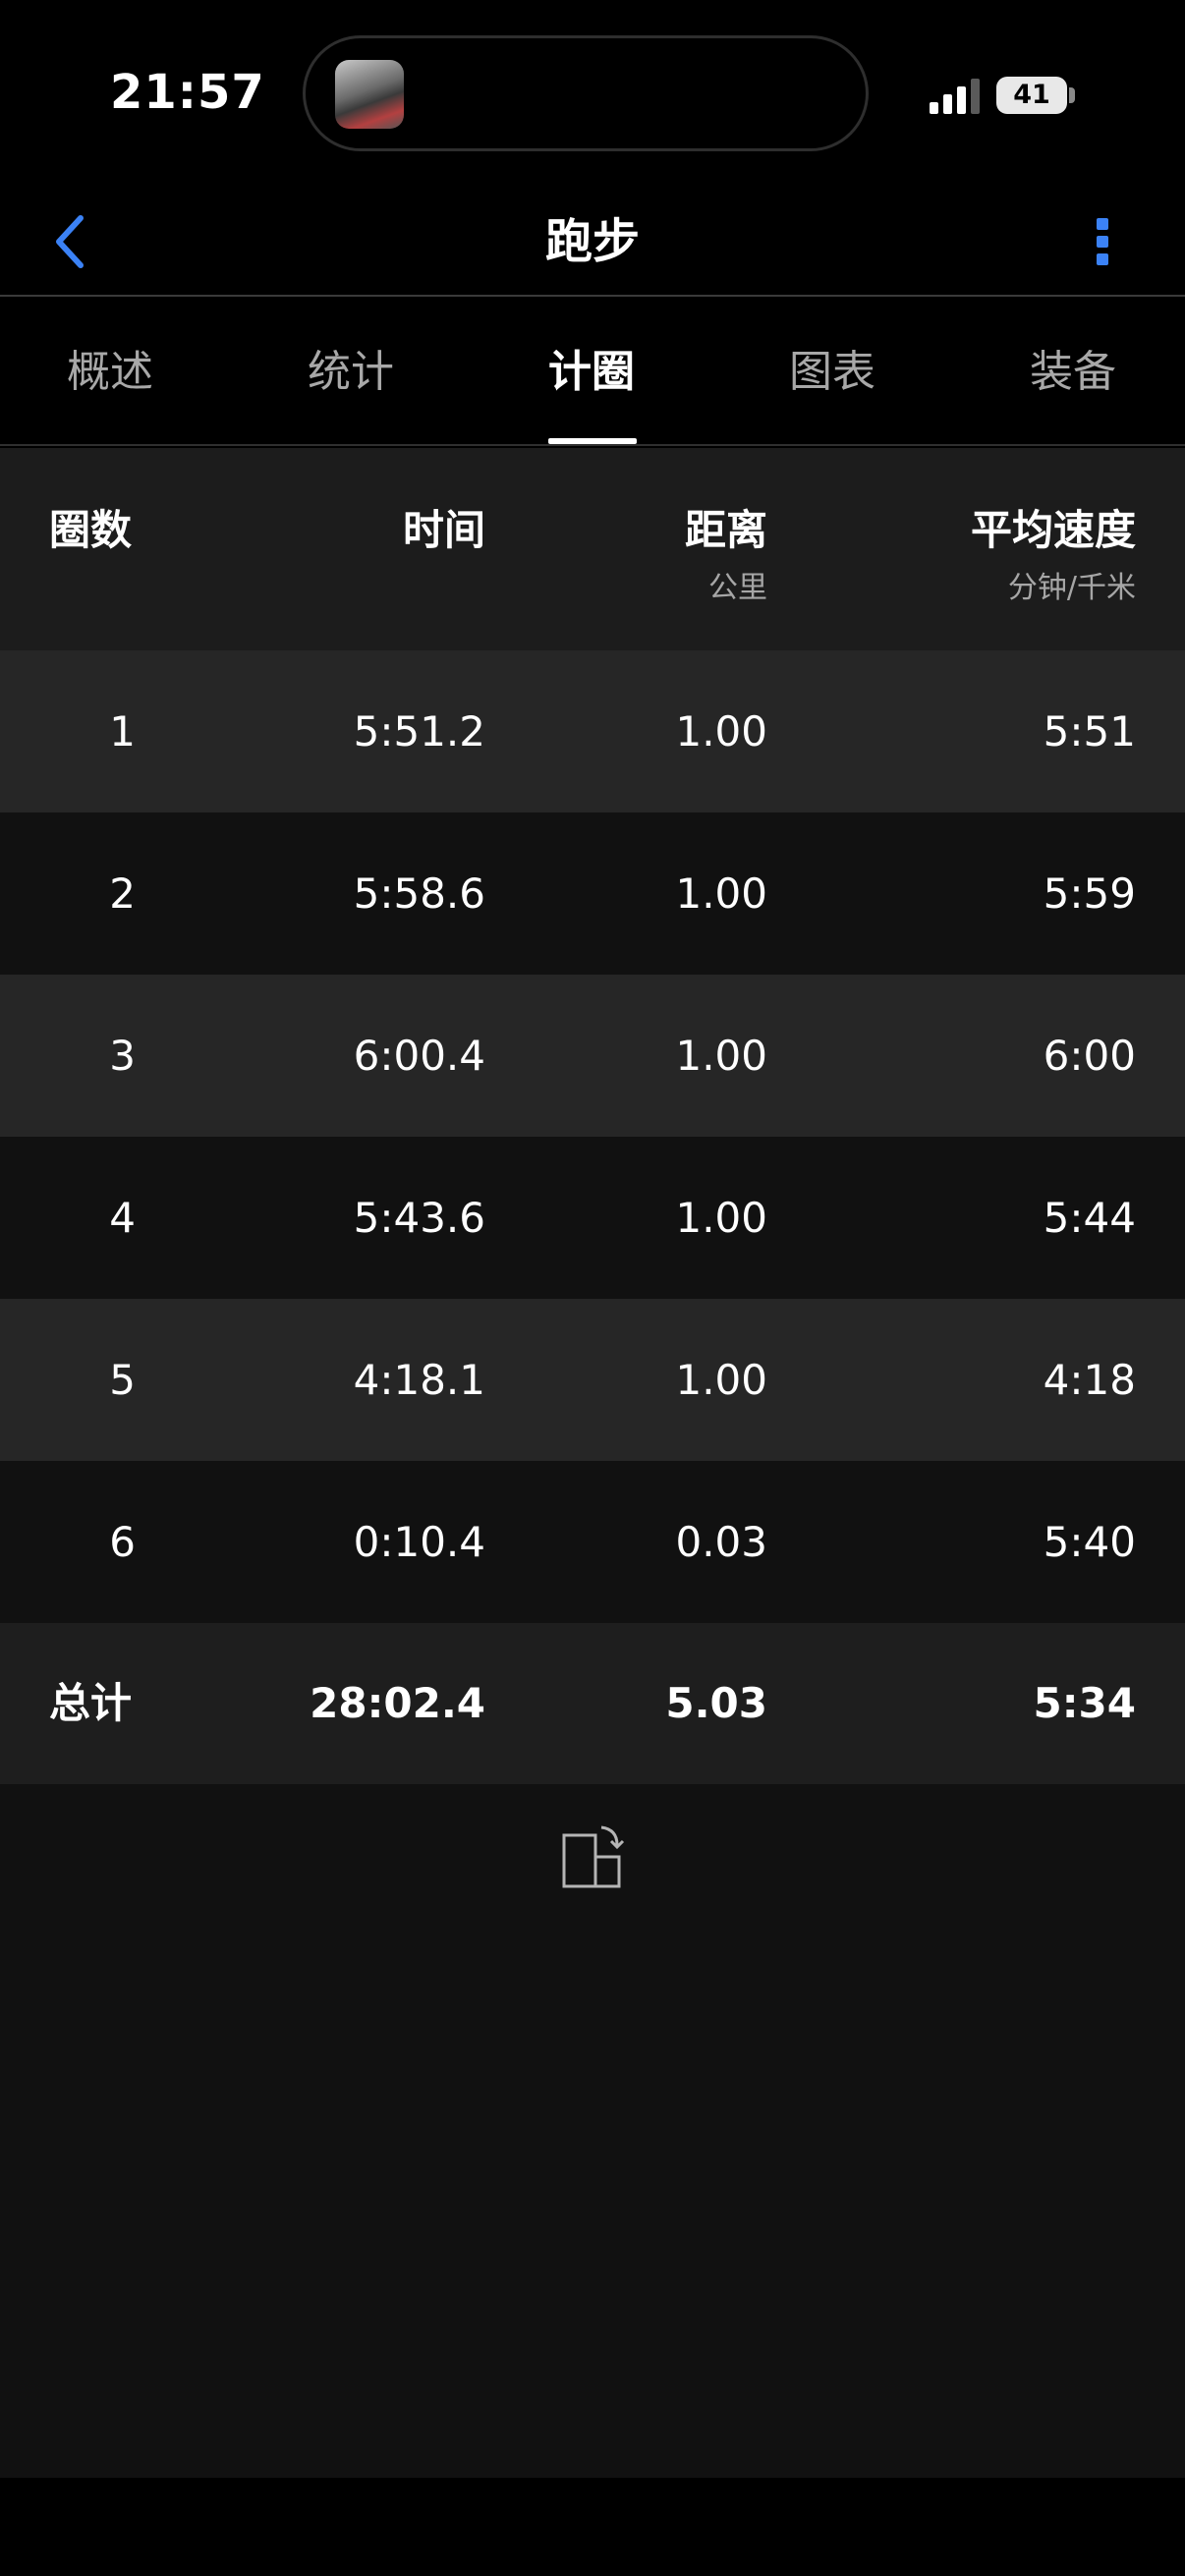  I want to click on lap-number: 6, so click(123, 1542).